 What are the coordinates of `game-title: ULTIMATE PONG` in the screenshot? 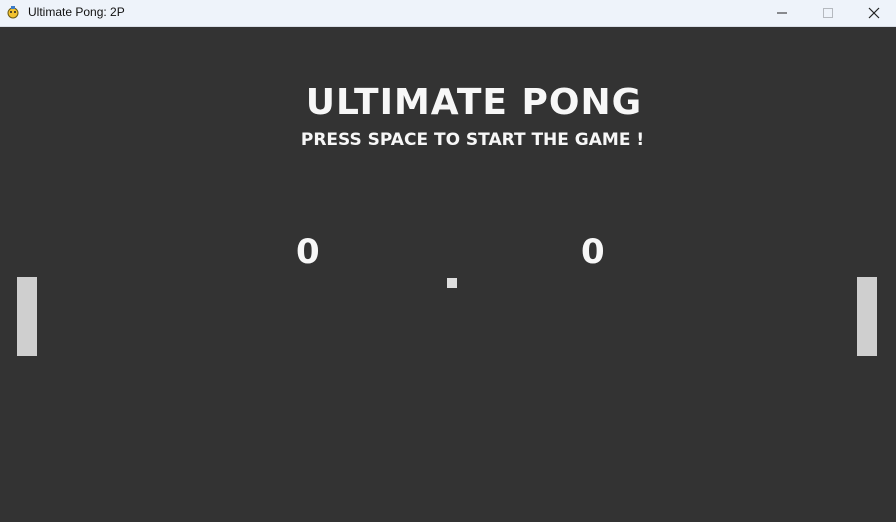 It's located at (474, 102).